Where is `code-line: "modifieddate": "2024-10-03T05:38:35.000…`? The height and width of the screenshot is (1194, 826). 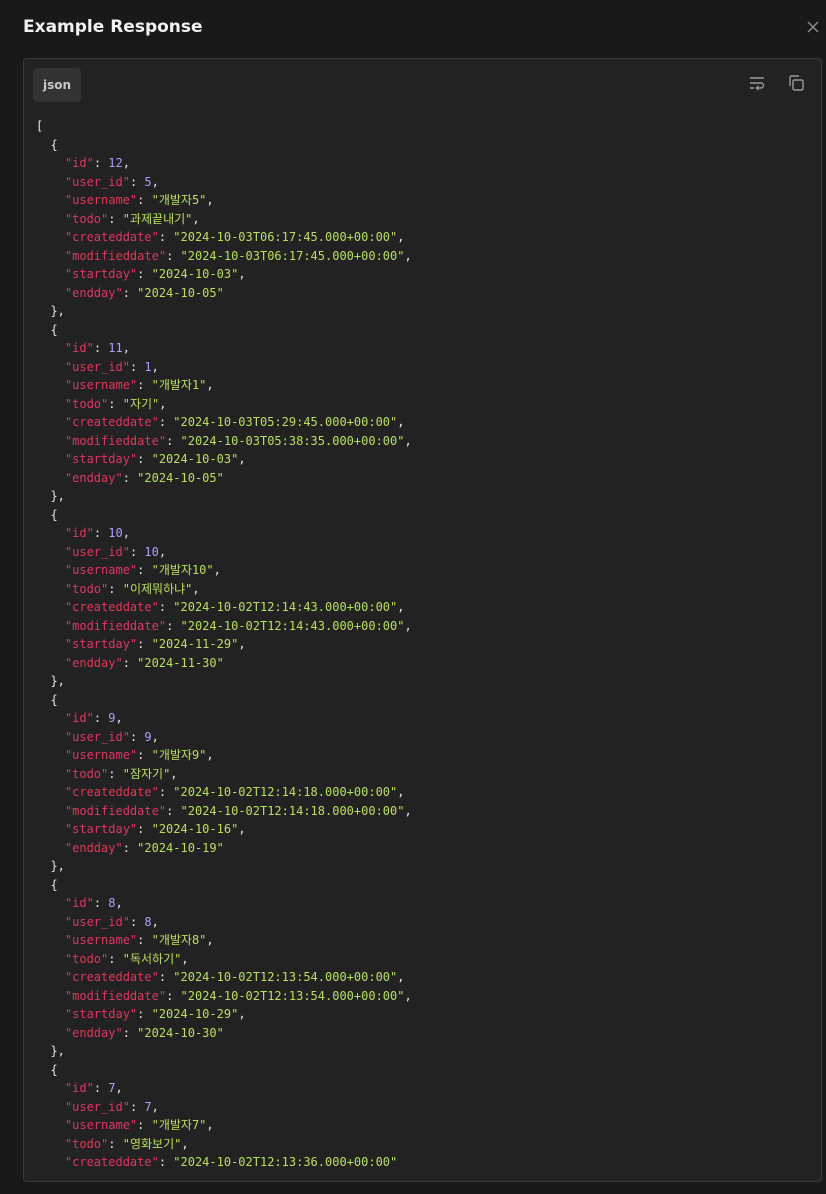 code-line: "modifieddate": "2024-10-03T05:38:35.000… is located at coordinates (238, 440).